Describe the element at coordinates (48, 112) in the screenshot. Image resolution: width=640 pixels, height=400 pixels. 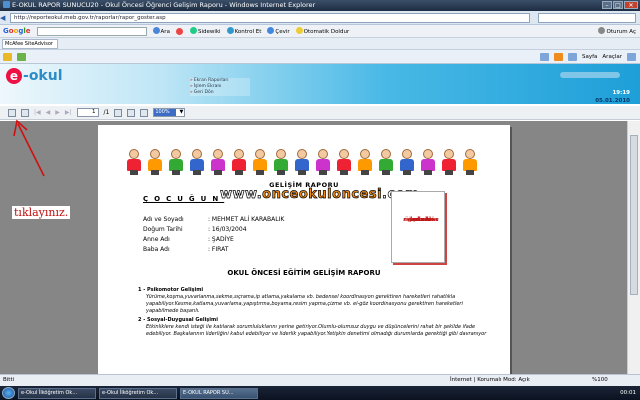
I see `prev-page-icon: ◀` at that location.